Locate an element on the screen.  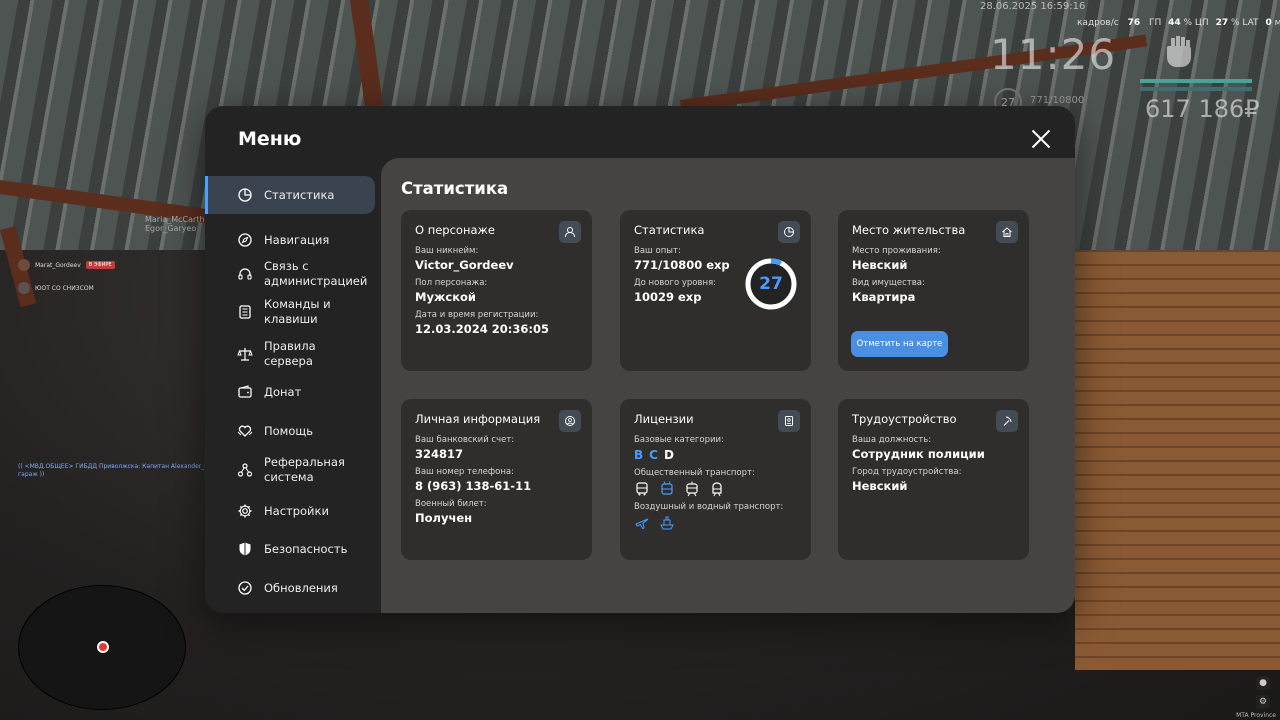
mta-label: MTA Province is located at coordinates (1256, 715).